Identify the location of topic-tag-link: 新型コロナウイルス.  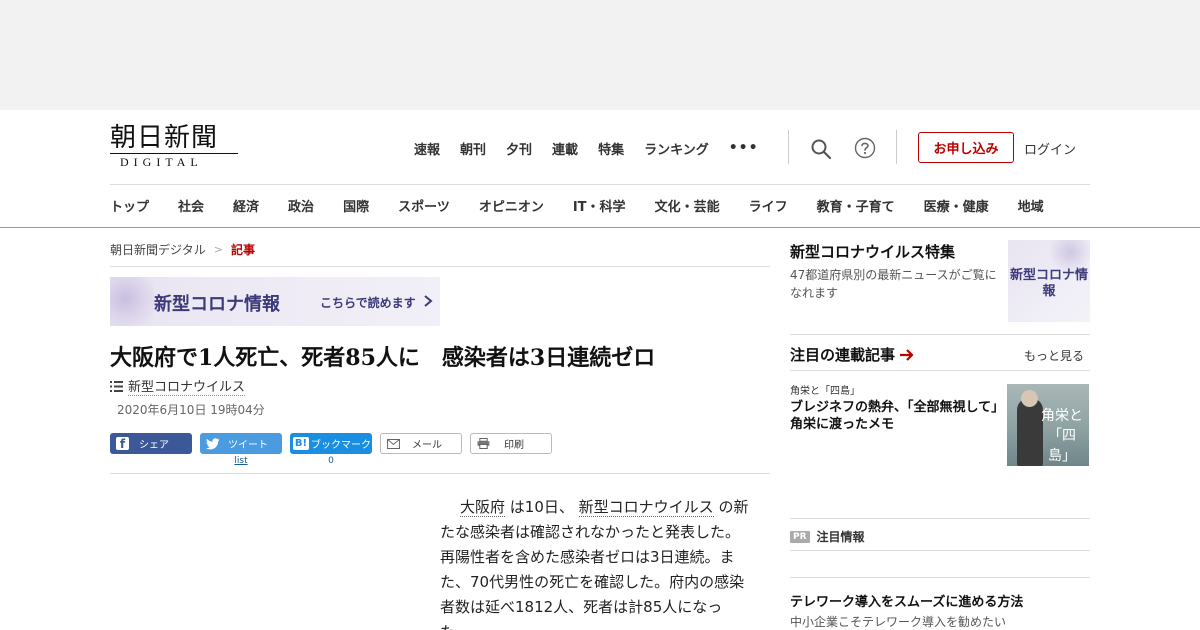
(187, 386).